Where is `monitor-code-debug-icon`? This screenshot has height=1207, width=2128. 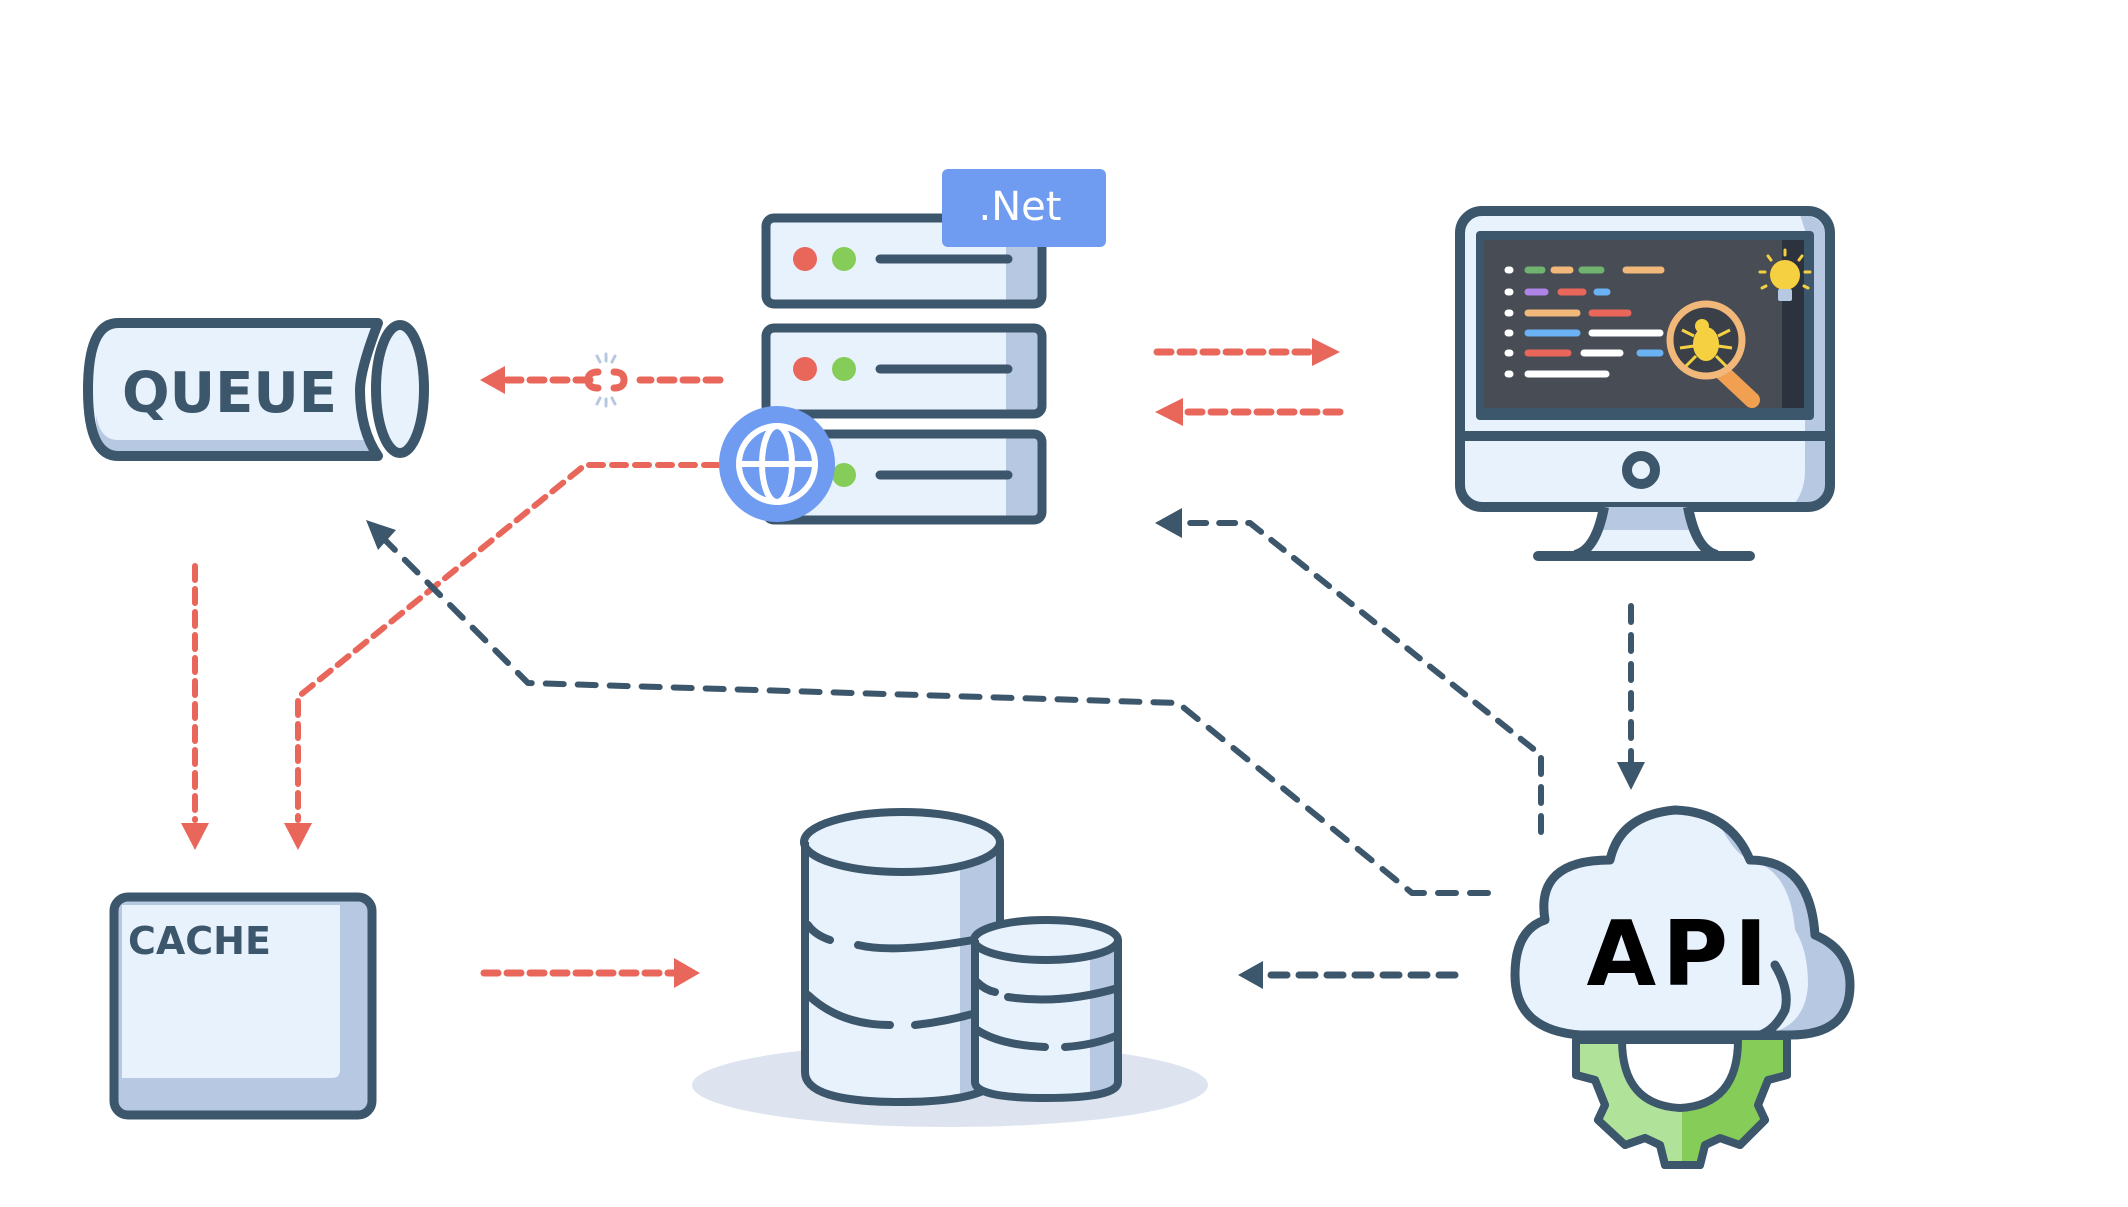 monitor-code-debug-icon is located at coordinates (1645, 383).